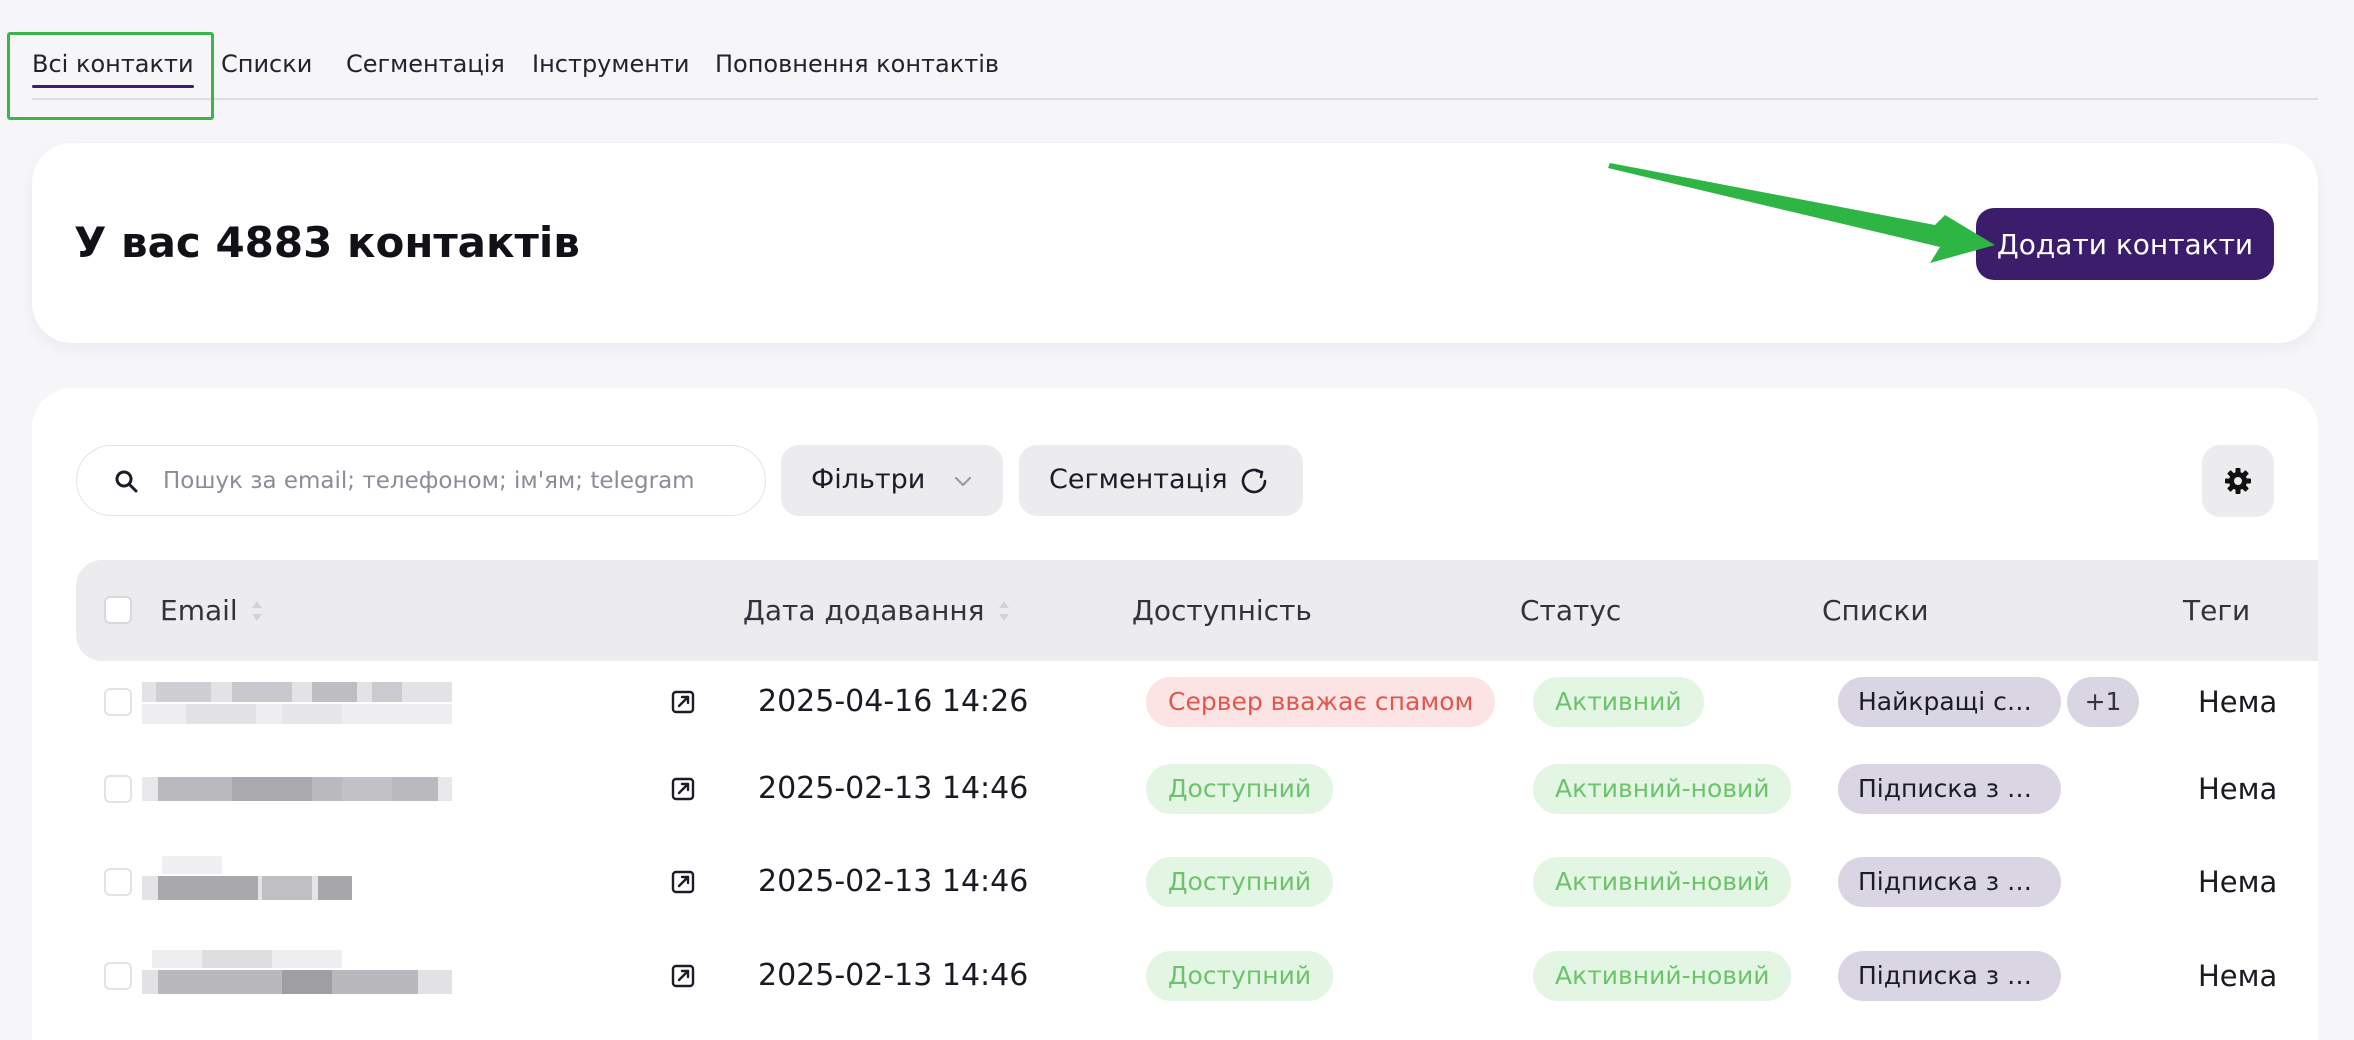  I want to click on status-badge: Активний, so click(1618, 702).